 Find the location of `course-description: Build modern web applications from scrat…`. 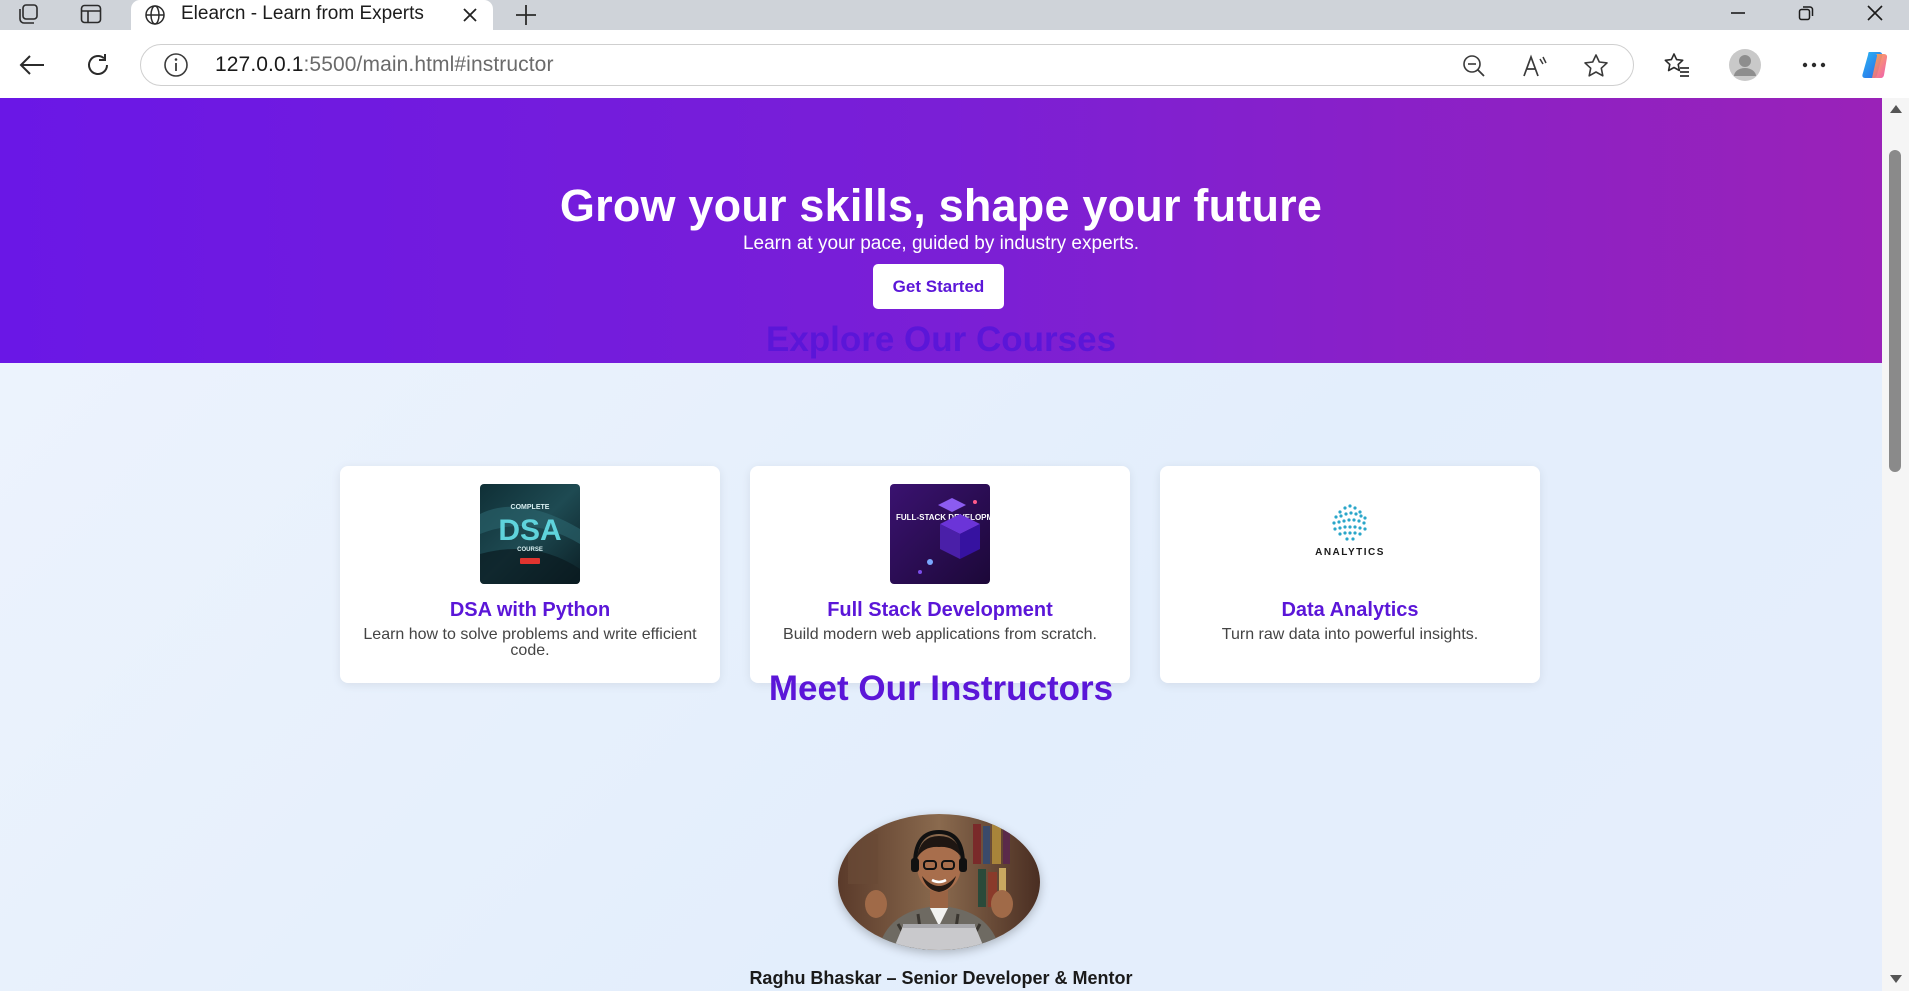

course-description: Build modern web applications from scrat… is located at coordinates (940, 634).